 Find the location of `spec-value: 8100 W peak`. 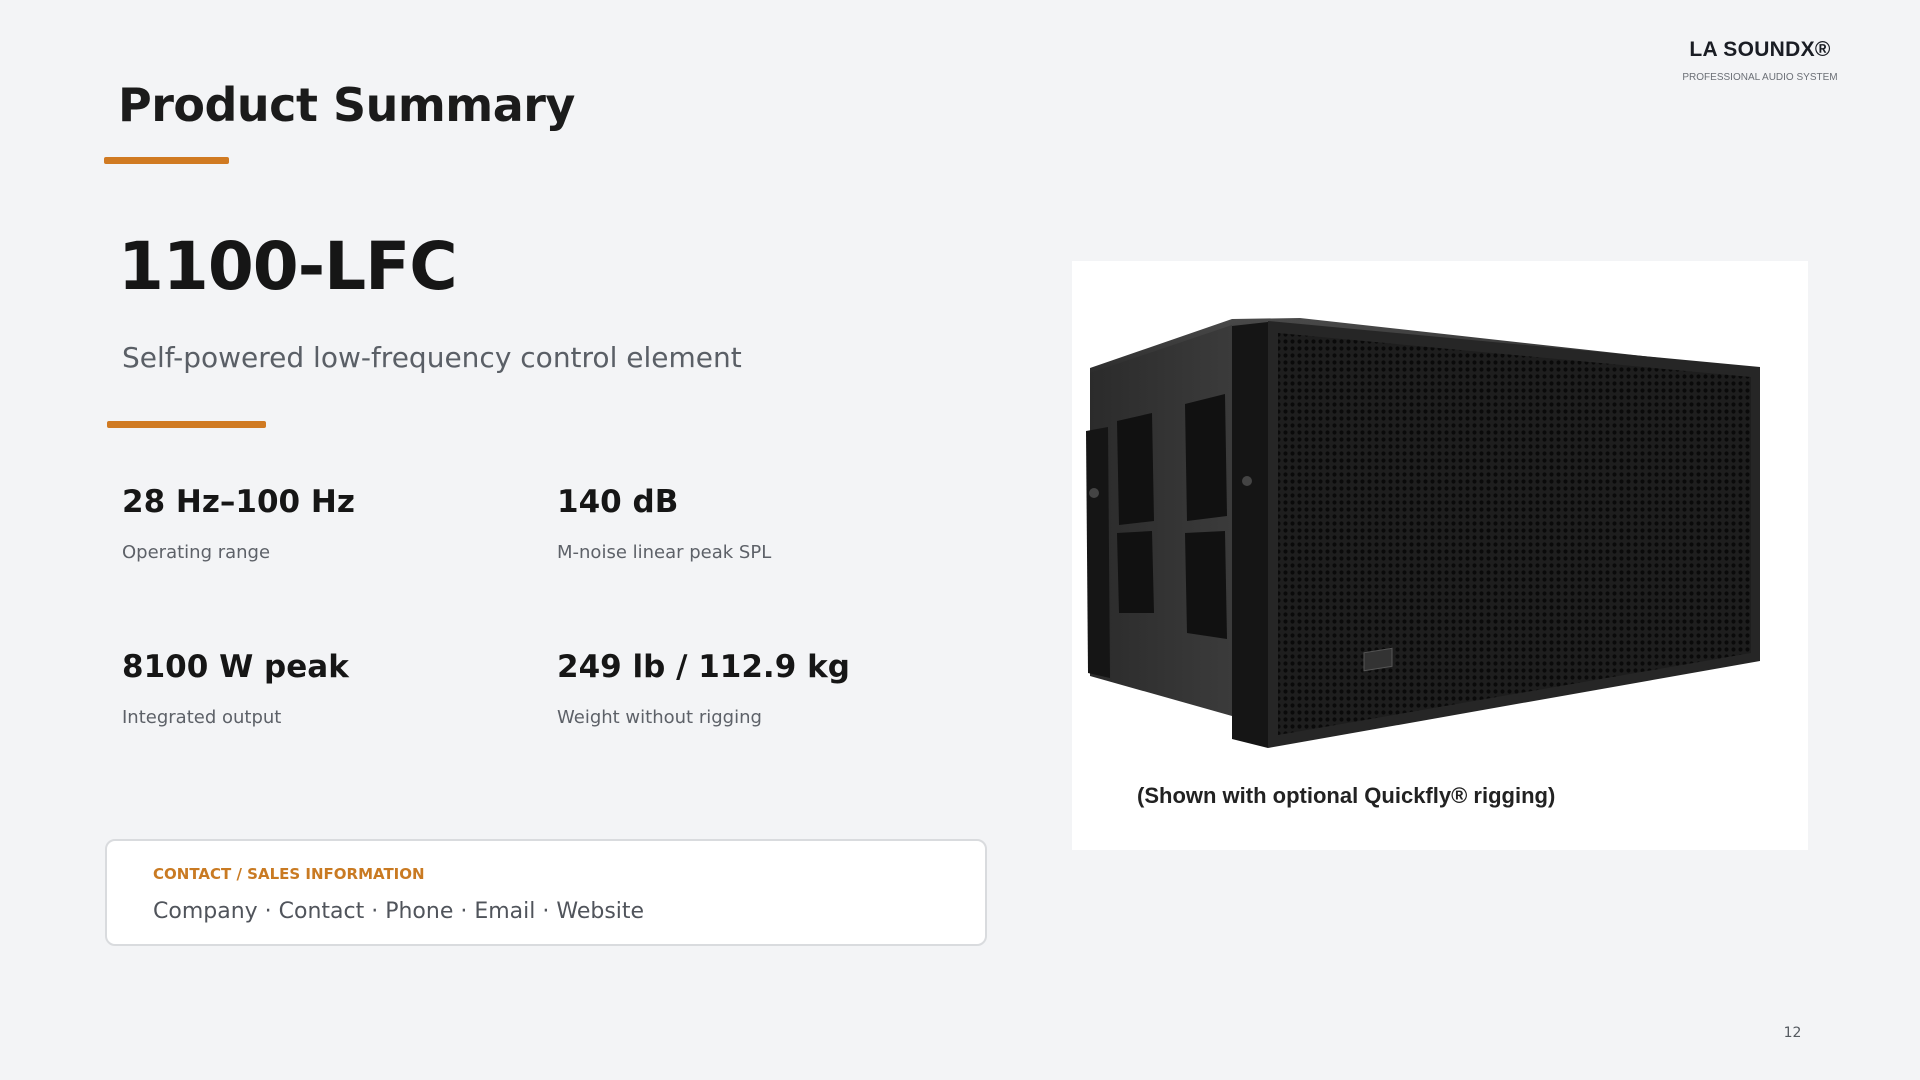

spec-value: 8100 W peak is located at coordinates (235, 667).